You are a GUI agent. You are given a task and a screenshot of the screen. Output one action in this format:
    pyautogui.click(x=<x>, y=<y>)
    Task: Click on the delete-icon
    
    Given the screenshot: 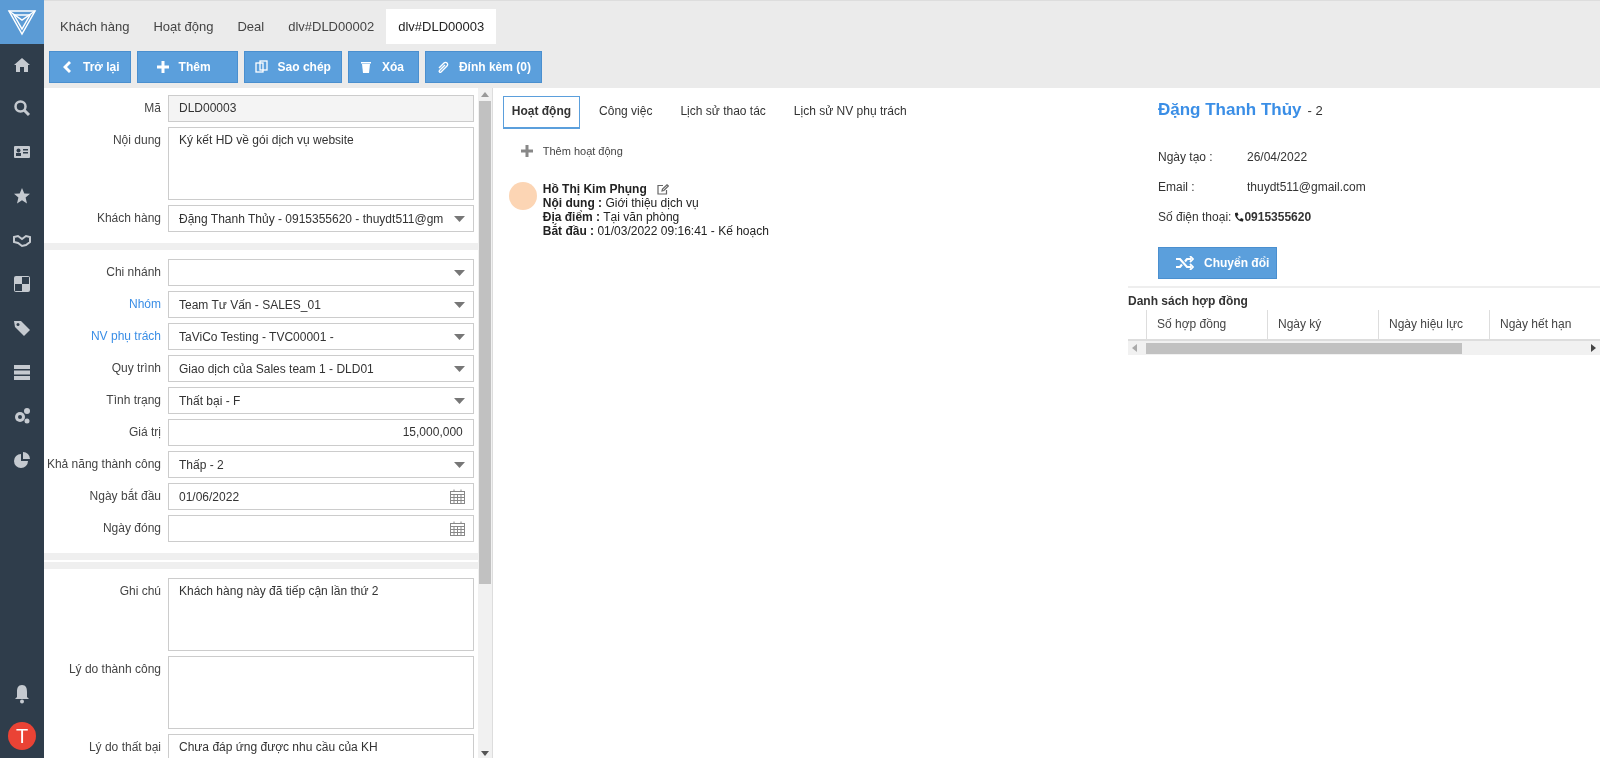 What is the action you would take?
    pyautogui.click(x=365, y=67)
    